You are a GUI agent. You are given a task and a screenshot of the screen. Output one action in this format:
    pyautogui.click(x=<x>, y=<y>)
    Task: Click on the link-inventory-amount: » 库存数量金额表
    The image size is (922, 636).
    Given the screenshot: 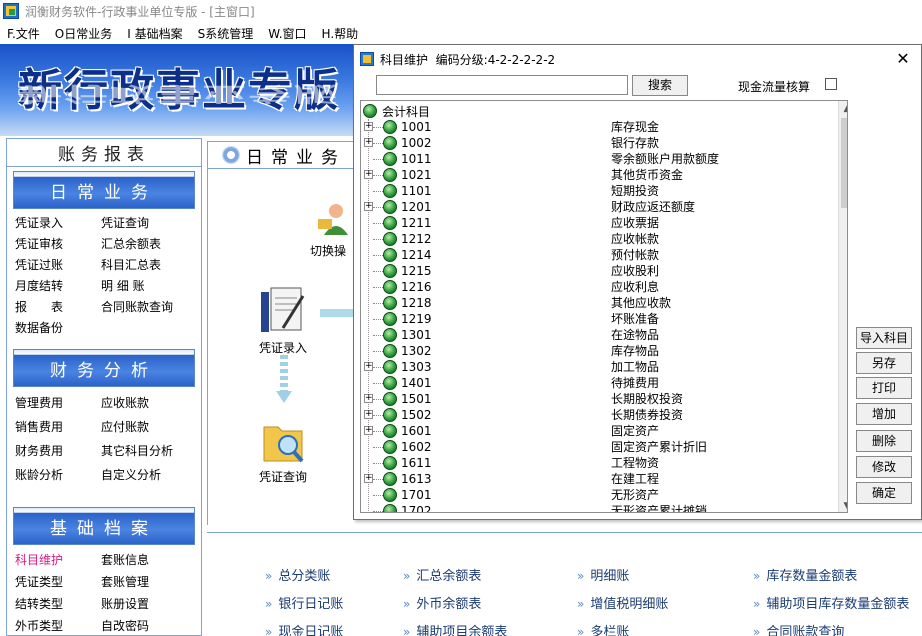 What is the action you would take?
    pyautogui.click(x=805, y=574)
    